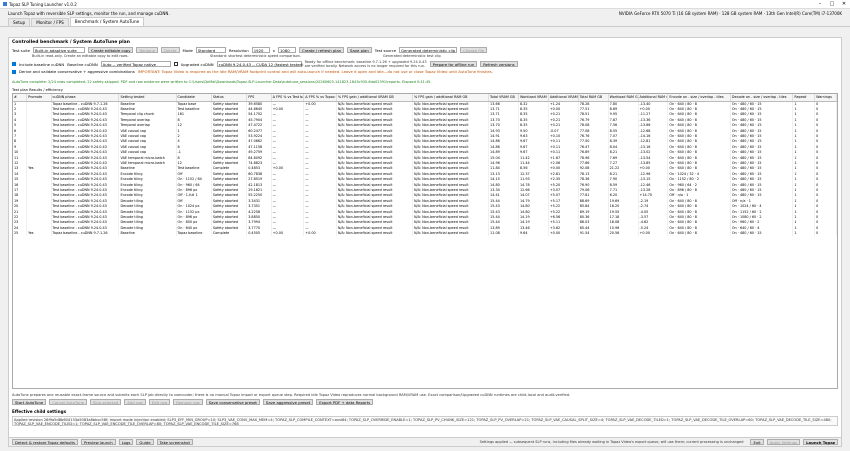 The image size is (850, 451). Describe the element at coordinates (783, 442) in the screenshot. I see `apply-settings-button: Apply Settings` at that location.